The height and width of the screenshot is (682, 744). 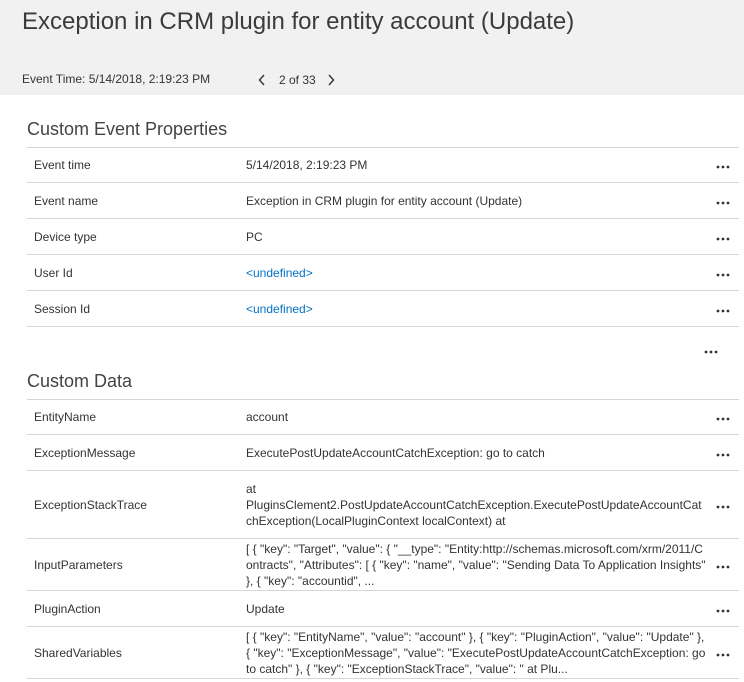 I want to click on pager-position: 2 of 33, so click(x=297, y=80).